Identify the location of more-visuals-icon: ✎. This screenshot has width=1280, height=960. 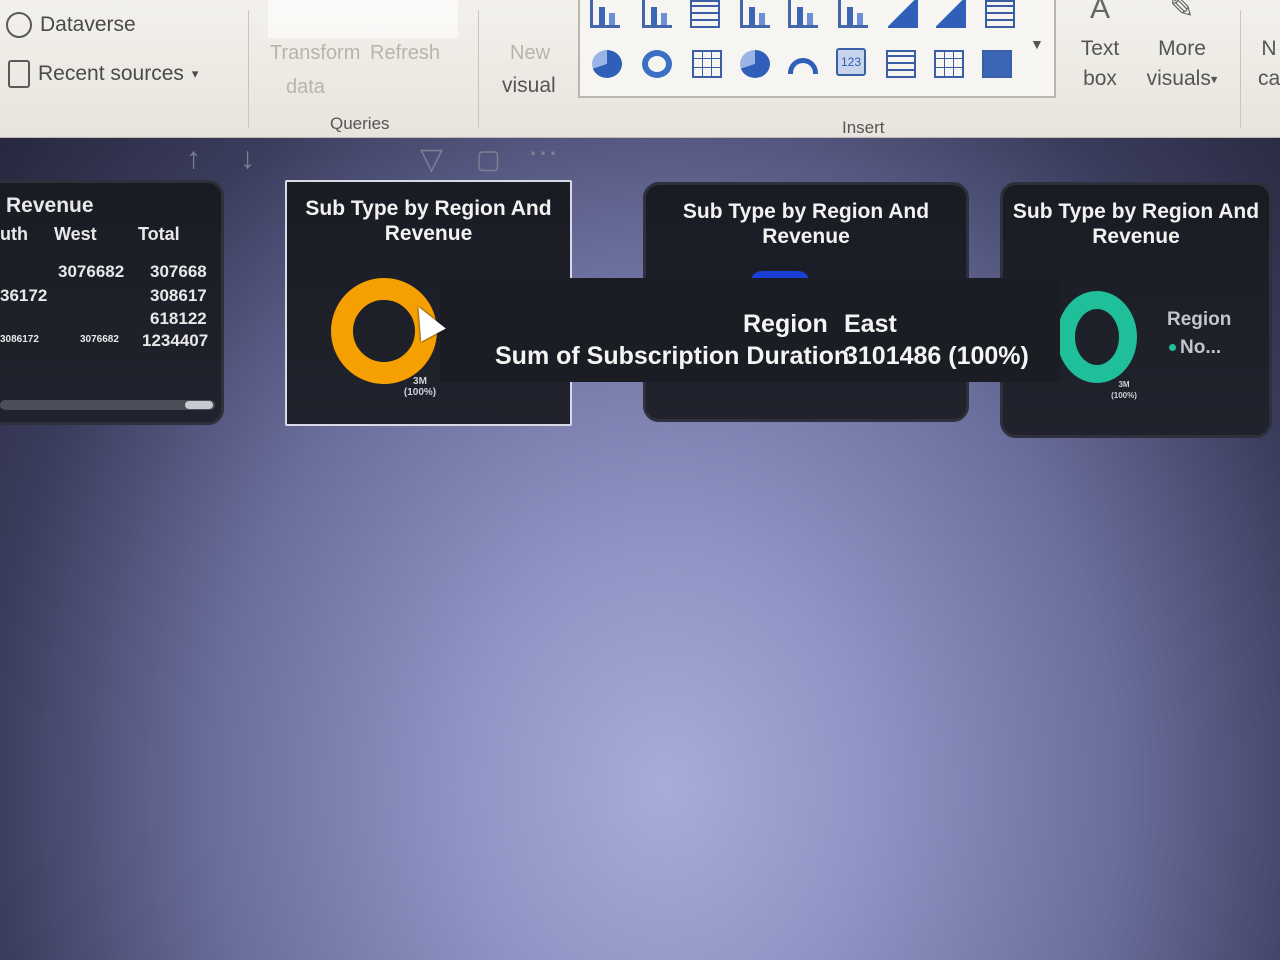
(1182, 12).